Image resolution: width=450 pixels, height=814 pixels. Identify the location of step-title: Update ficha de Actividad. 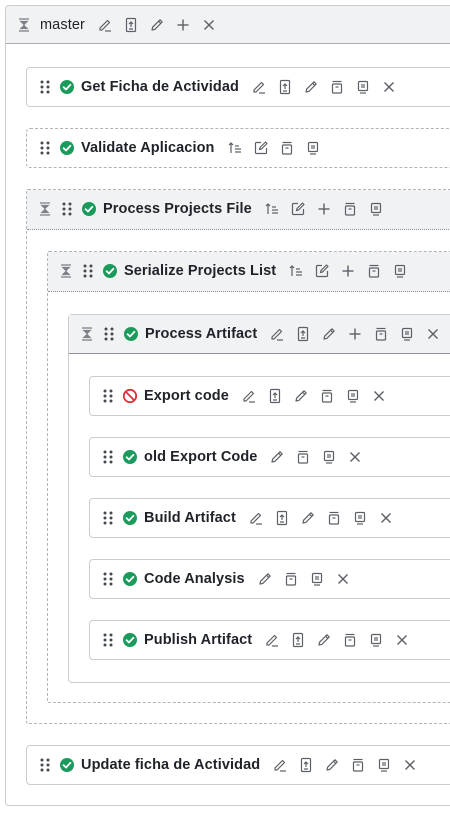
(171, 765).